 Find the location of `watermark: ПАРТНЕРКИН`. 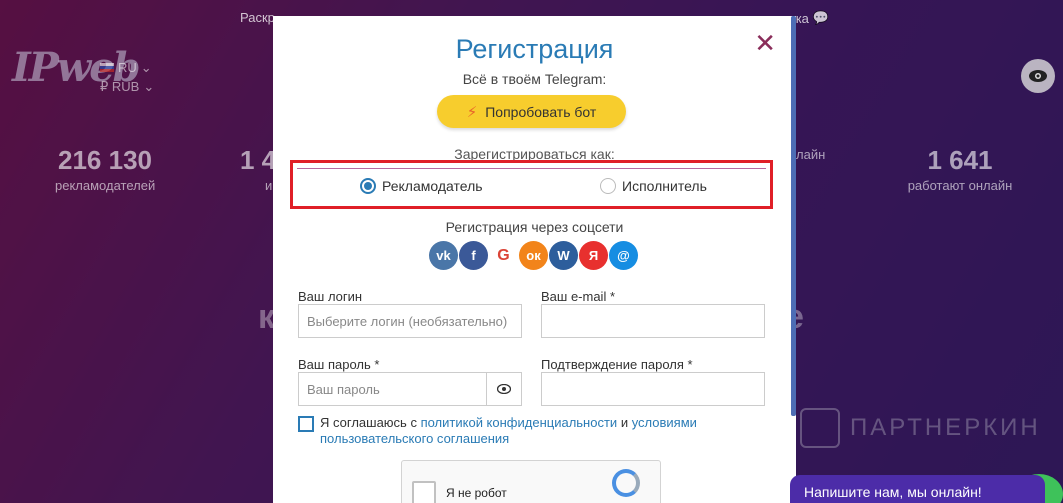

watermark: ПАРТНЕРКИН is located at coordinates (920, 428).